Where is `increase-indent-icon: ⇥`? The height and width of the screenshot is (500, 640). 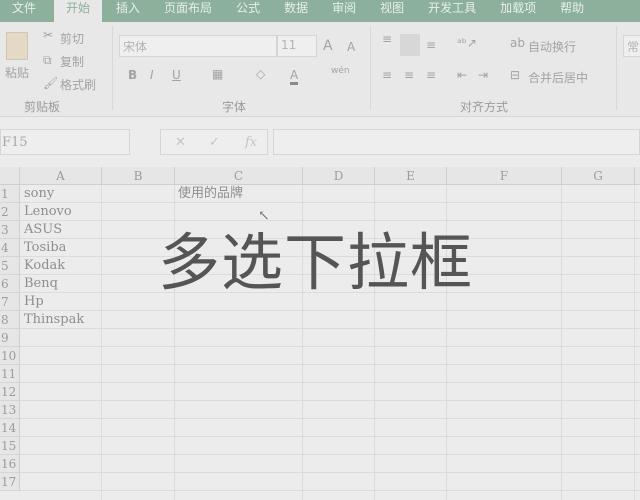 increase-indent-icon: ⇥ is located at coordinates (483, 75).